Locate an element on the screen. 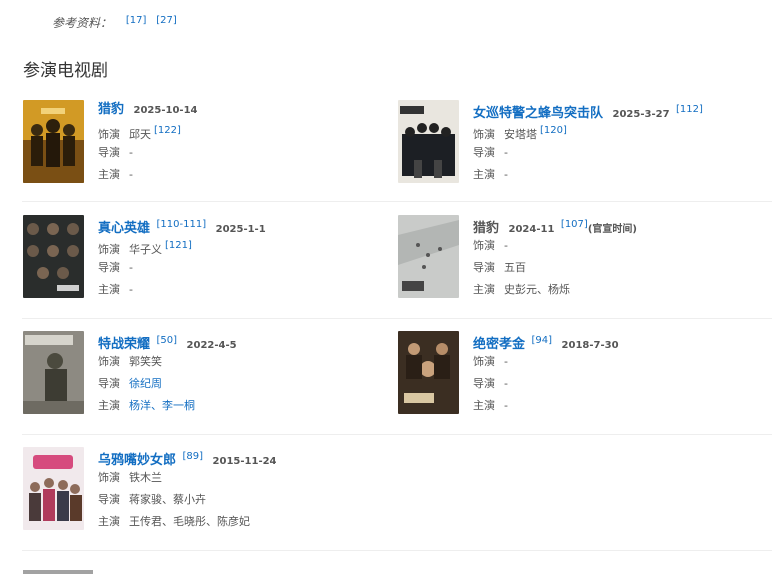  director-value: 五百 is located at coordinates (515, 267).